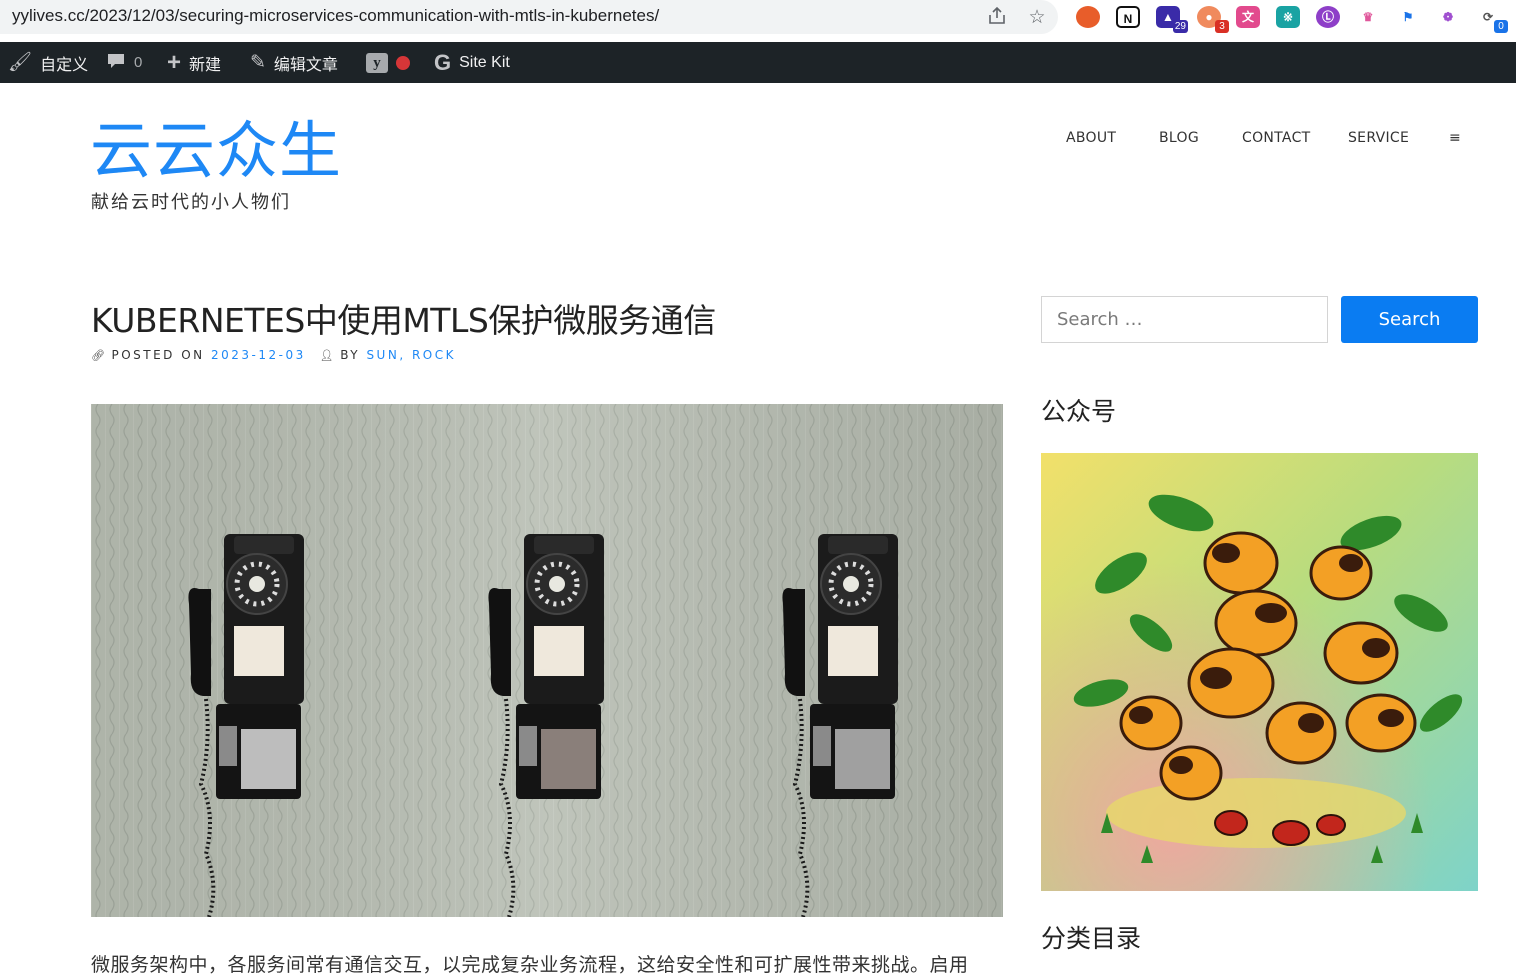 This screenshot has height=979, width=1516. I want to click on new-label: 新建, so click(205, 65).